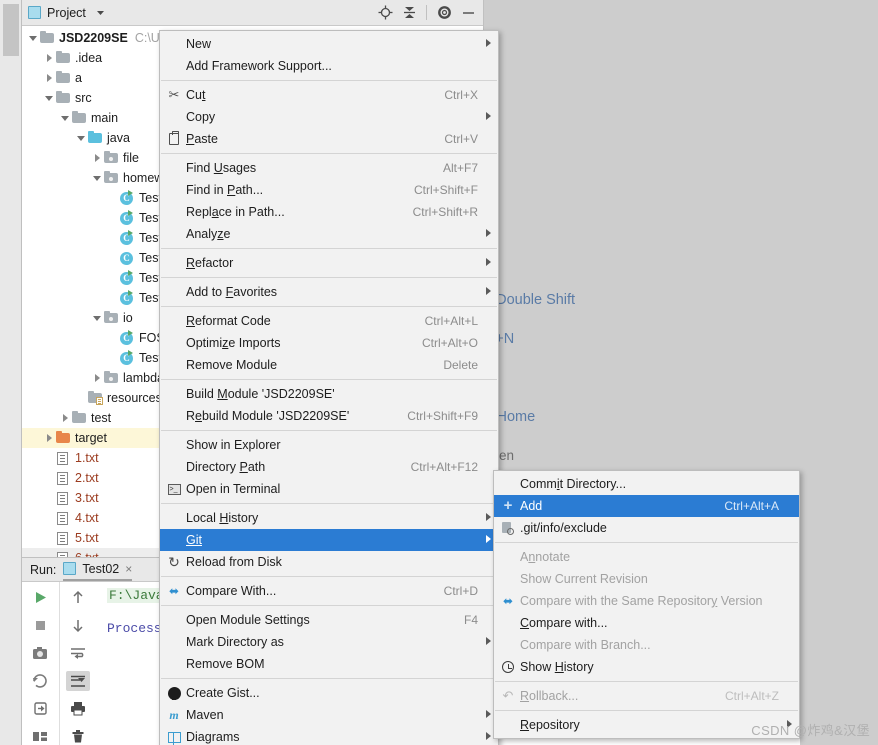  Describe the element at coordinates (409, 13) in the screenshot. I see `collapse-all-icon` at that location.